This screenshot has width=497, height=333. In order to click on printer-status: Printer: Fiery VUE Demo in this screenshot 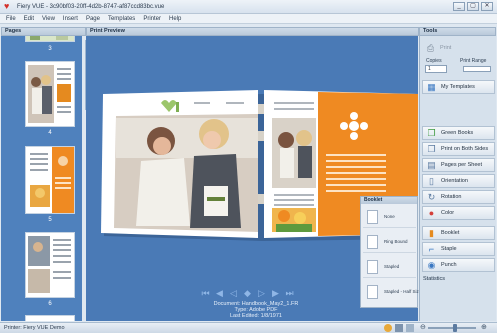, I will do `click(34, 328)`.